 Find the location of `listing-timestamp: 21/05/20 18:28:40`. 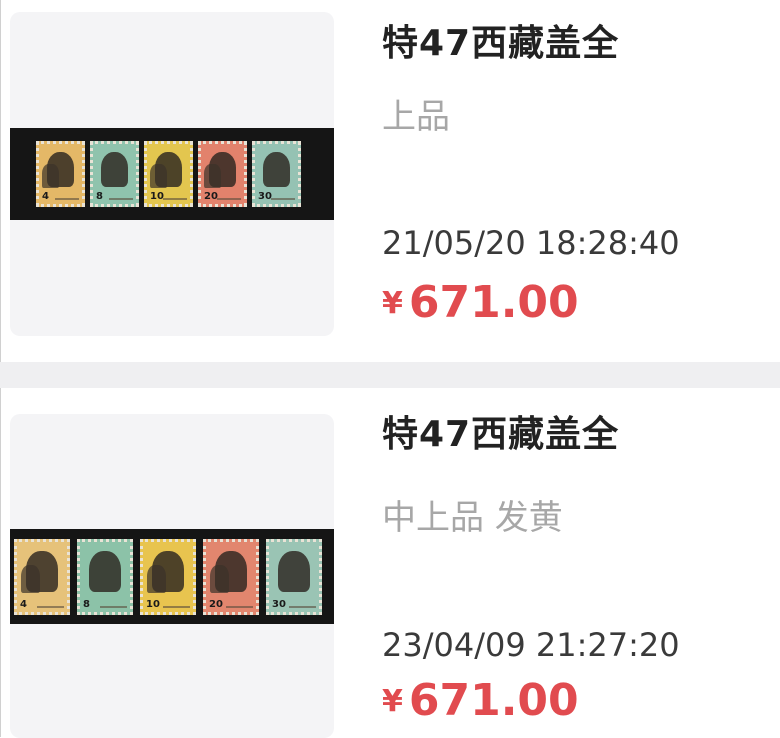

listing-timestamp: 21/05/20 18:28:40 is located at coordinates (531, 243).